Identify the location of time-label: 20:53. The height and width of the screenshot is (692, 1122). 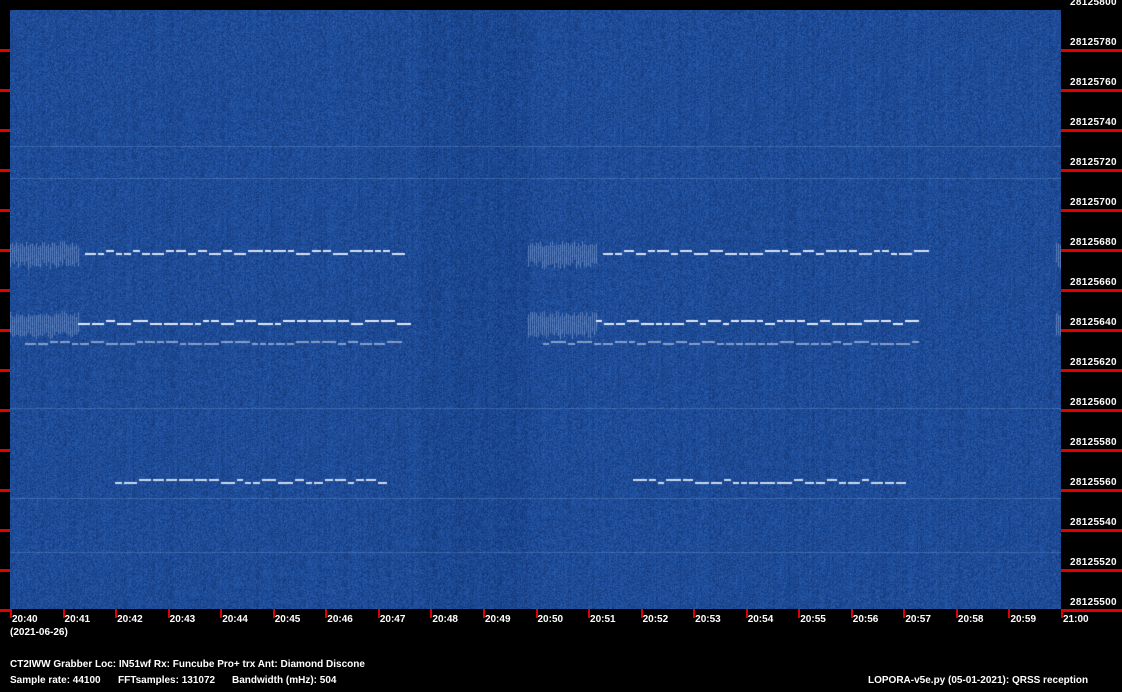
(708, 619).